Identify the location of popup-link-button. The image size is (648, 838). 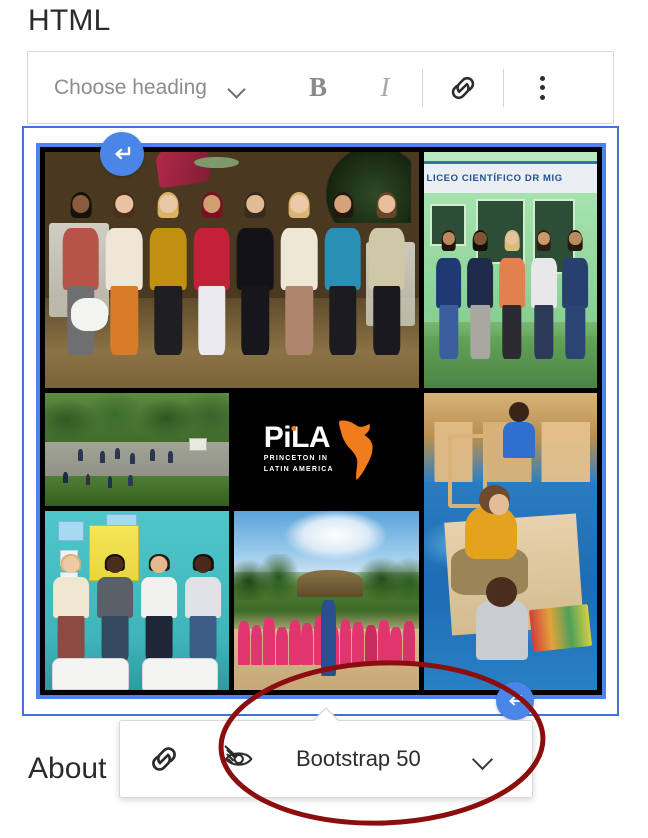
(164, 759).